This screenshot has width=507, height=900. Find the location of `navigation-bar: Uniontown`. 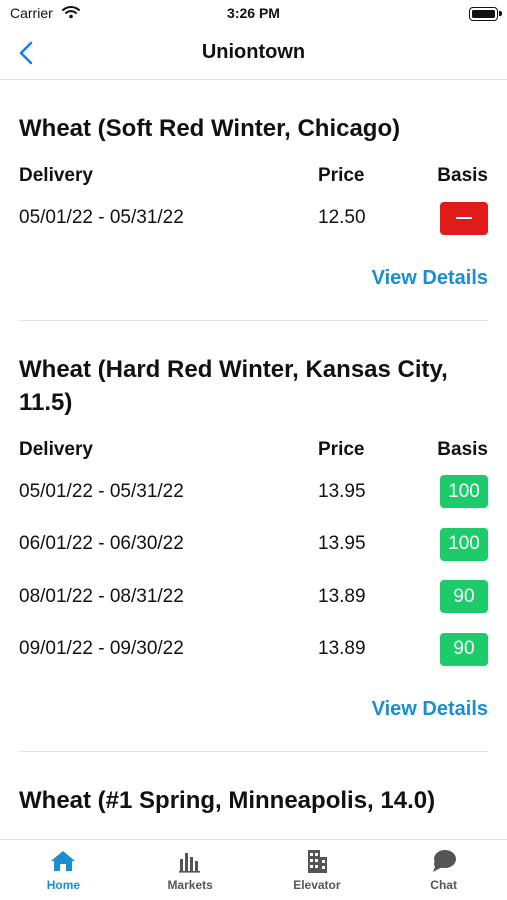

navigation-bar: Uniontown is located at coordinates (253, 54).